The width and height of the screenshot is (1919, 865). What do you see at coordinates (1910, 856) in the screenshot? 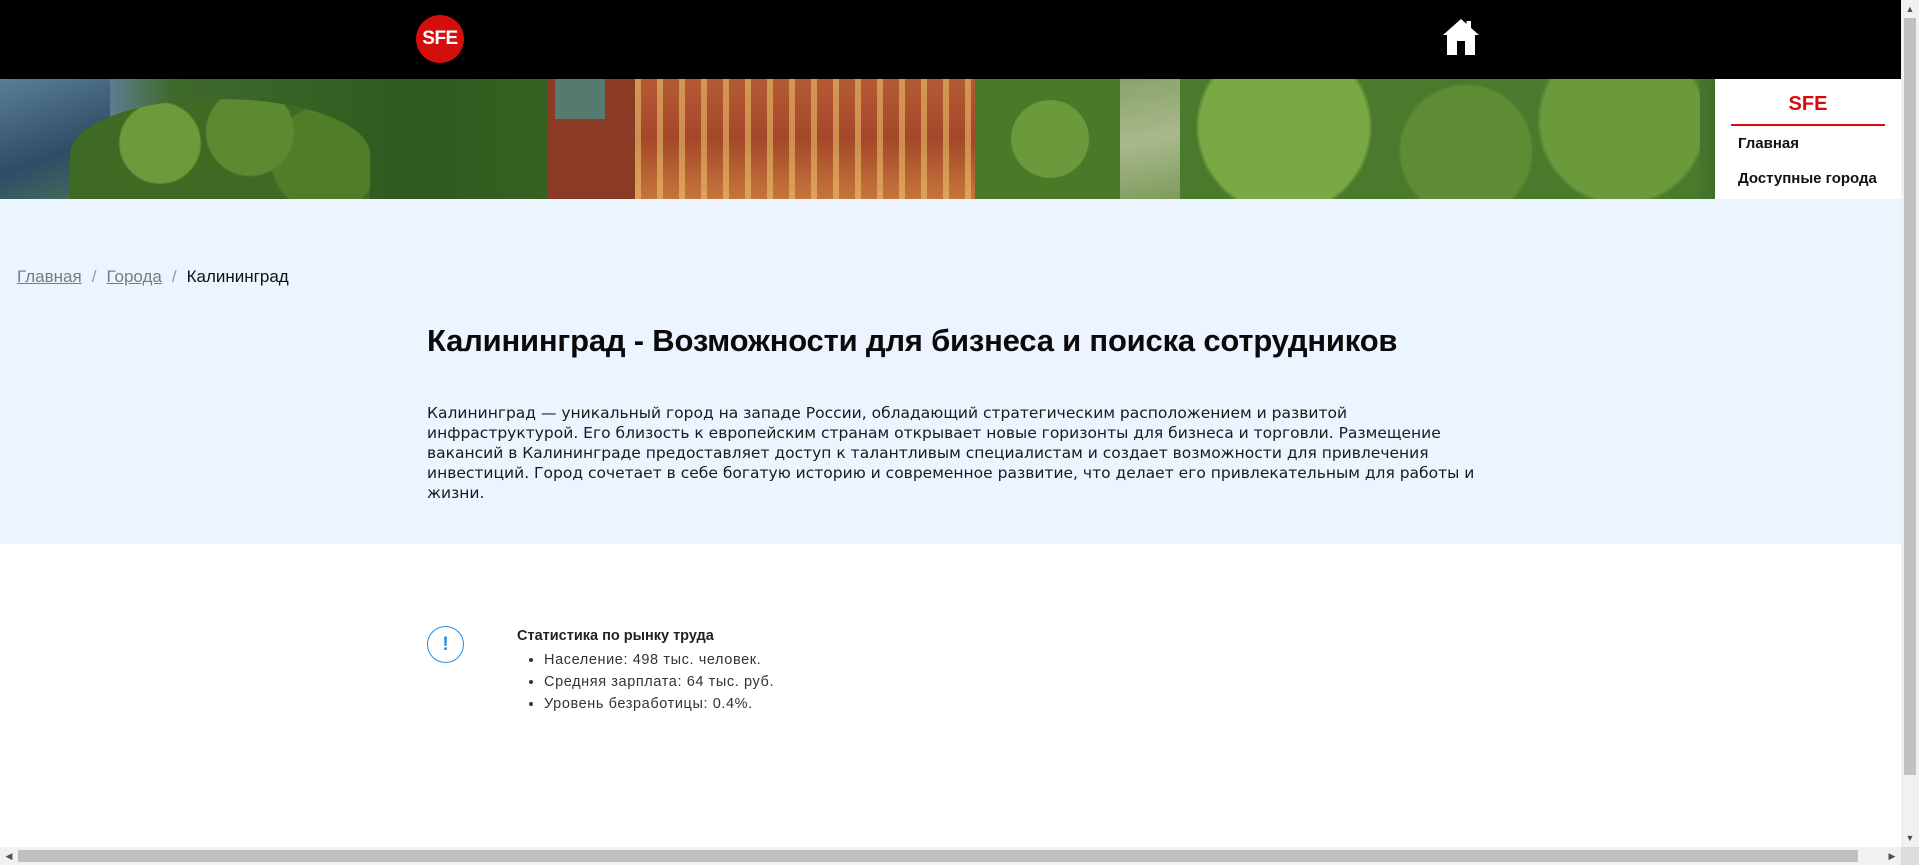
I see `scrollbar-corner` at bounding box center [1910, 856].